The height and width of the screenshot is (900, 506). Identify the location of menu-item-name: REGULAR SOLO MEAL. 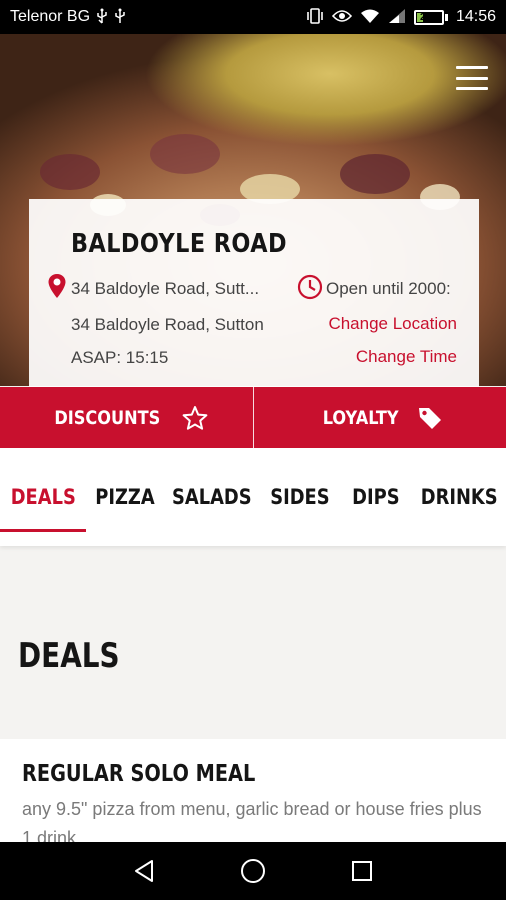
(139, 774).